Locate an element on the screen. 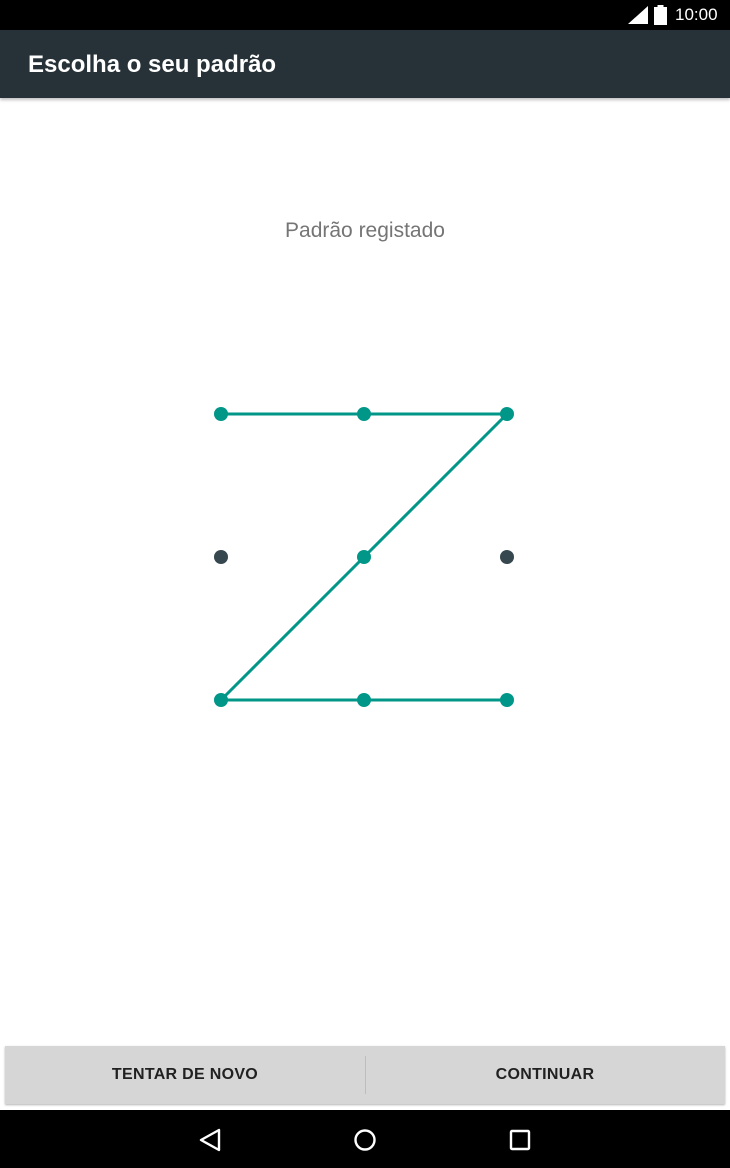 The image size is (730, 1168). home-icon is located at coordinates (365, 1140).